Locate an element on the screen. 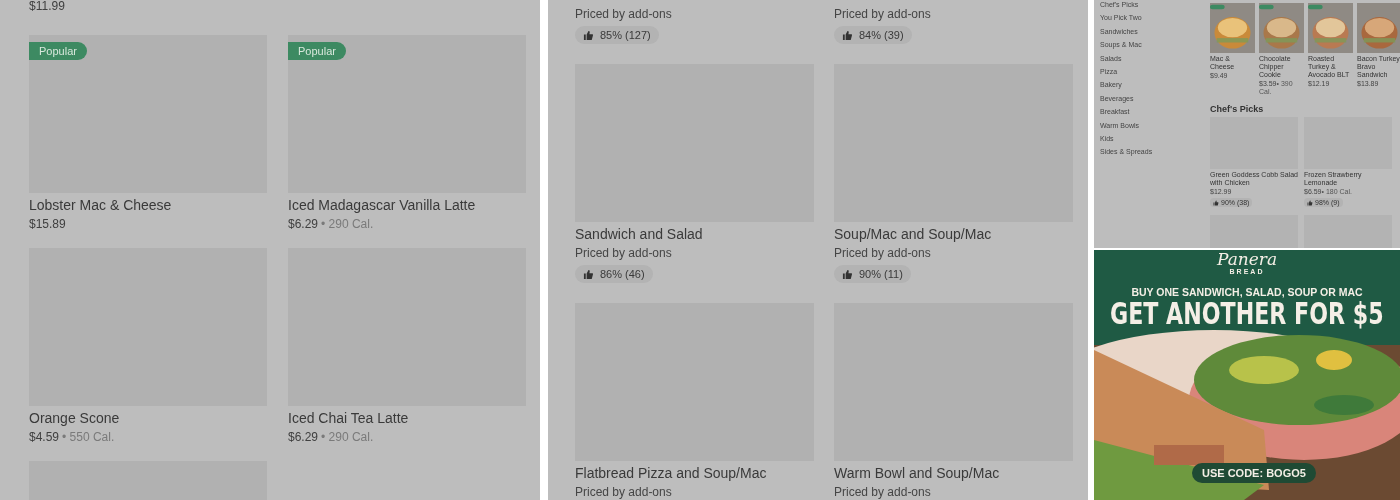 This screenshot has height=500, width=1400. item-title: Lobster Mac & Cheese is located at coordinates (100, 205).